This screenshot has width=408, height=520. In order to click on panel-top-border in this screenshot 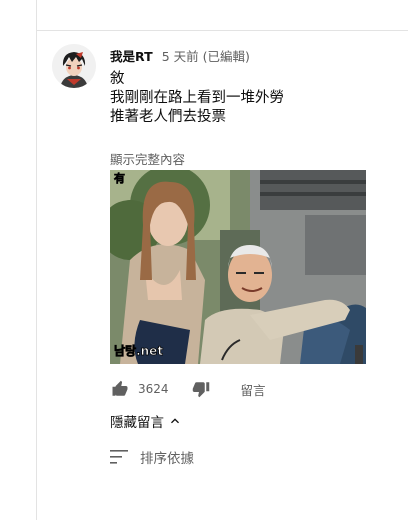, I will do `click(222, 30)`.